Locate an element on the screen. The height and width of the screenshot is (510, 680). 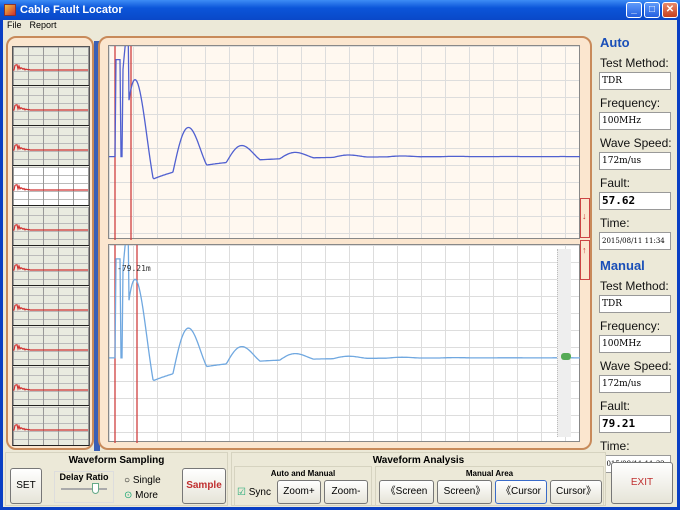
more-radio: ⊙ More is located at coordinates (141, 495).